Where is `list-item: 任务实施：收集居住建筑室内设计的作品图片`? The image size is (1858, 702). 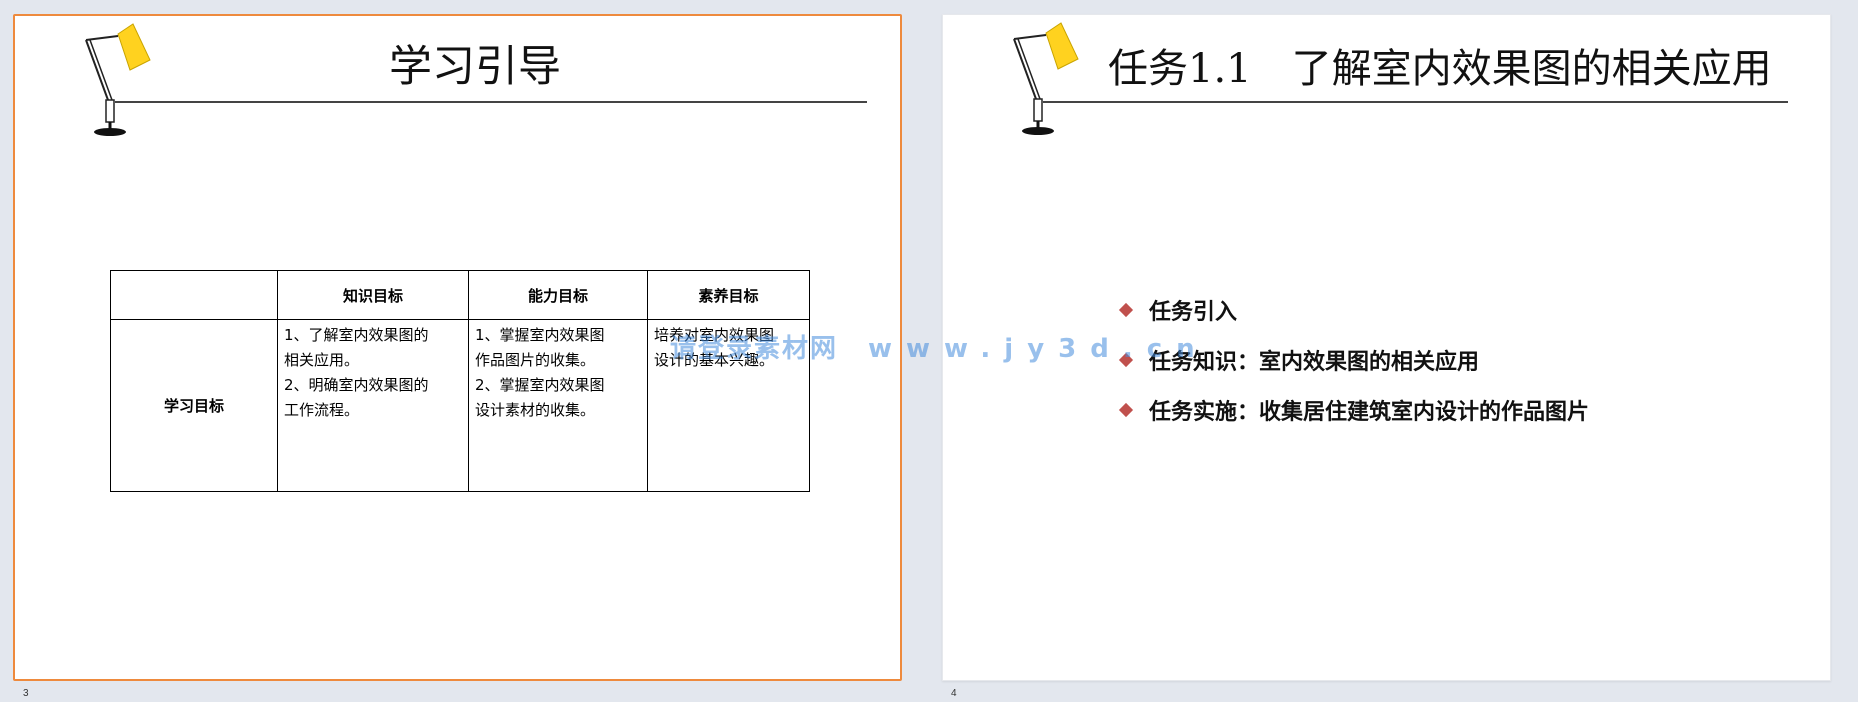 list-item: 任务实施：收集居住建筑室内设计的作品图片 is located at coordinates (1354, 412).